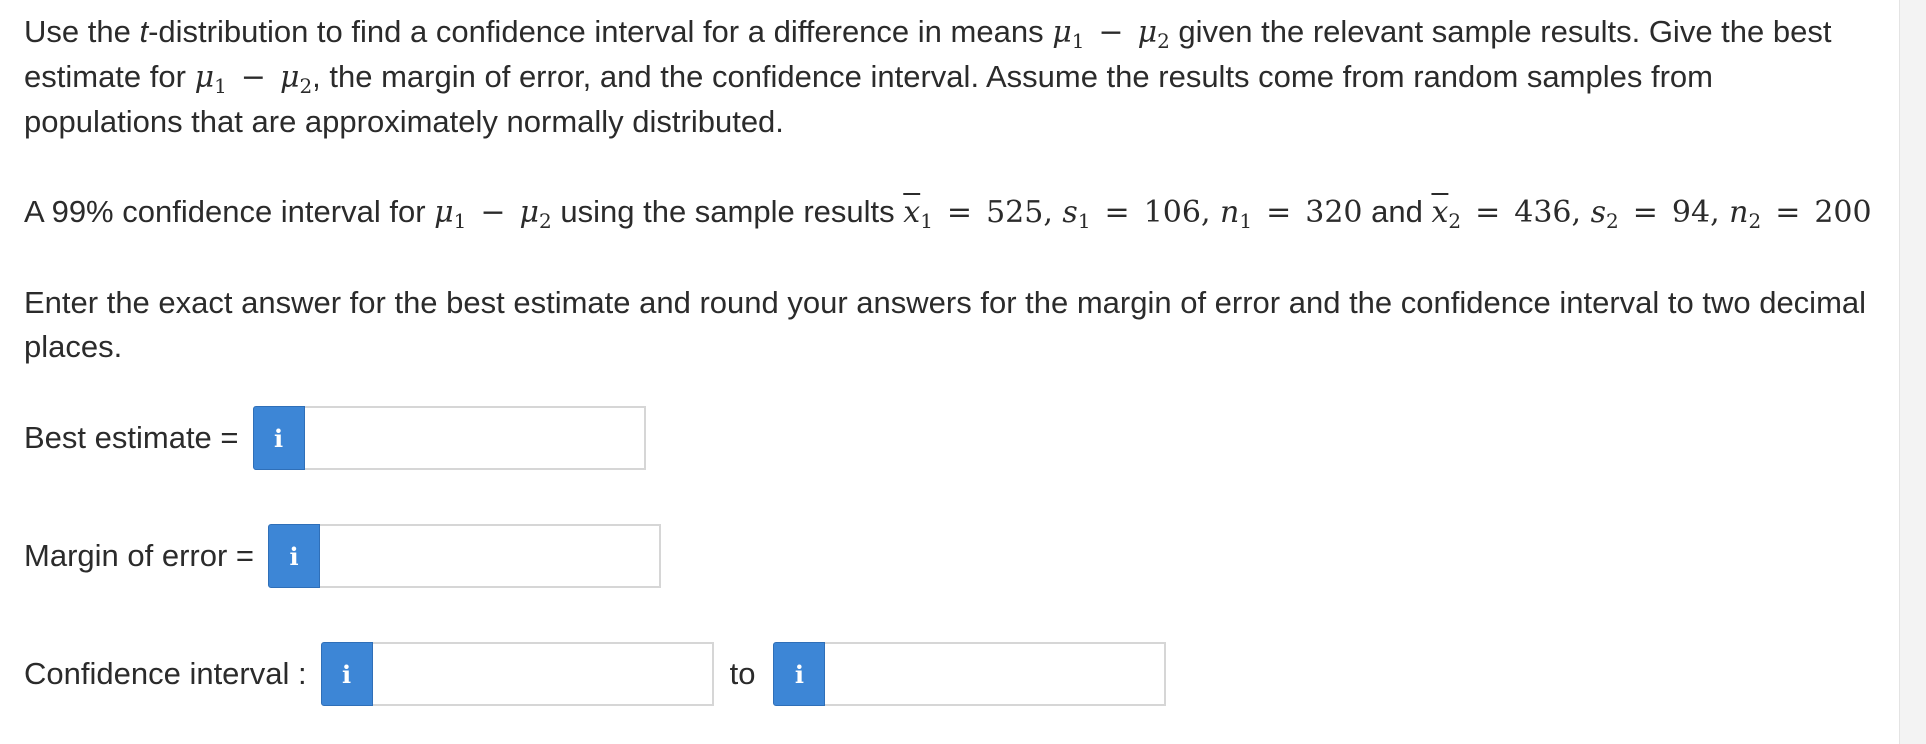  I want to click on ci-lower-input, so click(543, 674).